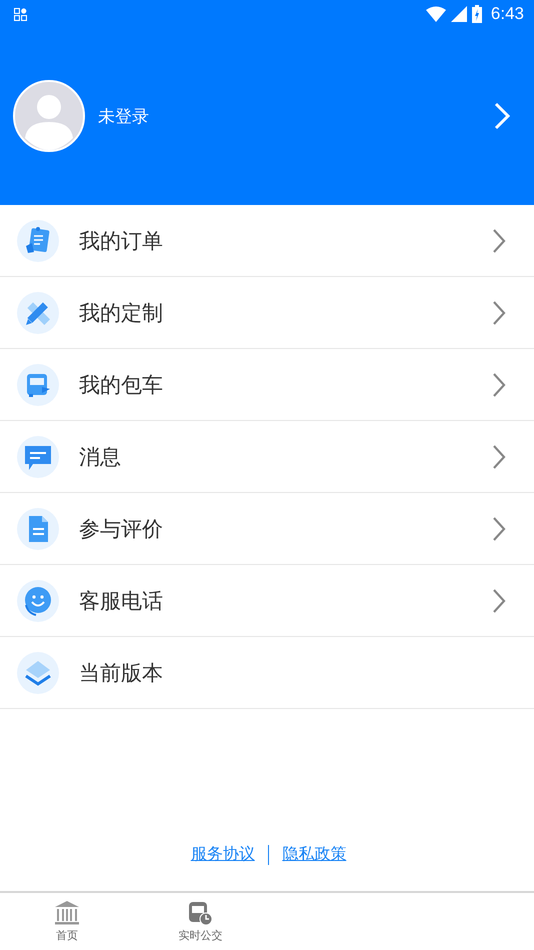 The image size is (534, 950). What do you see at coordinates (267, 241) in the screenshot?
I see `menu-item: 我的订单` at bounding box center [267, 241].